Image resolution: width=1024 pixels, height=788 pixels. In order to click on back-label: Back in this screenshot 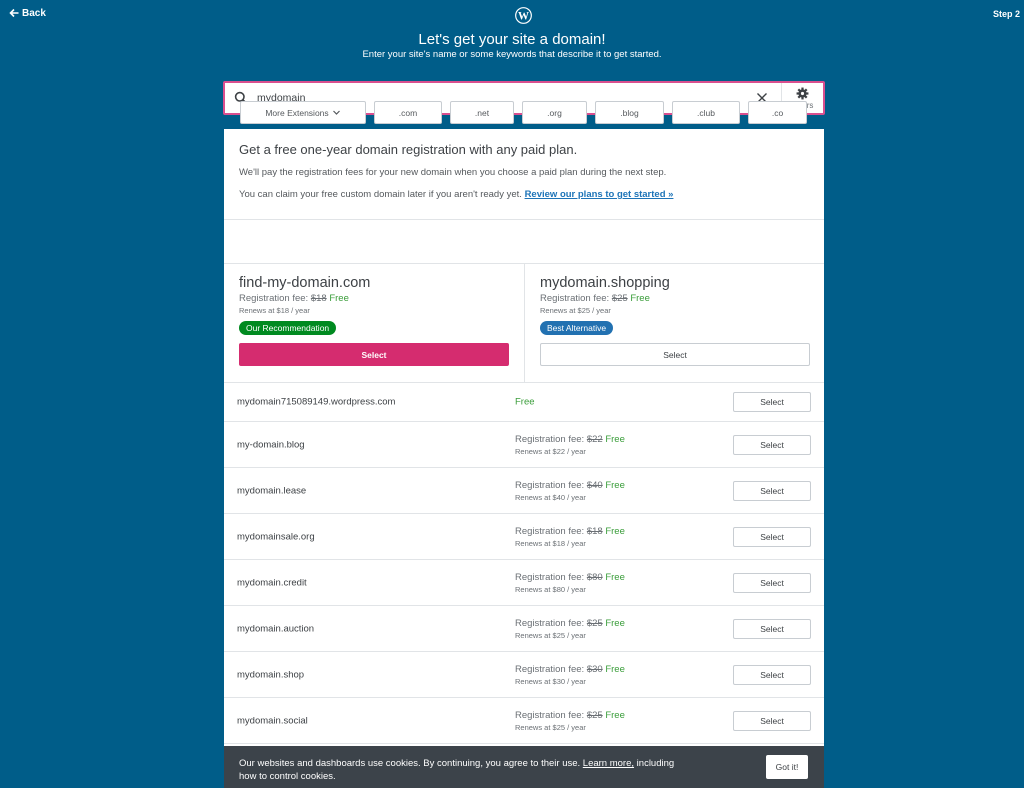, I will do `click(34, 13)`.